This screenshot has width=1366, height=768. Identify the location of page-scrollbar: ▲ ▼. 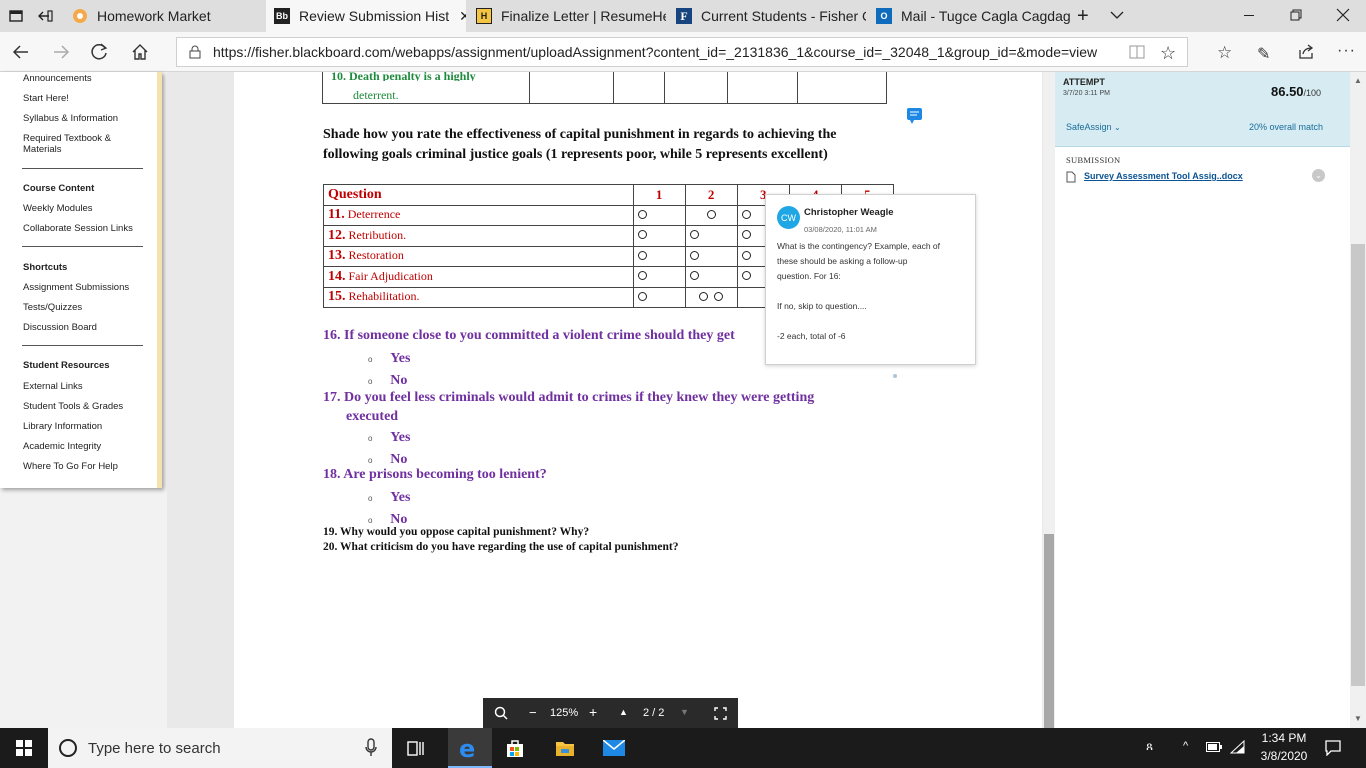
(1358, 400).